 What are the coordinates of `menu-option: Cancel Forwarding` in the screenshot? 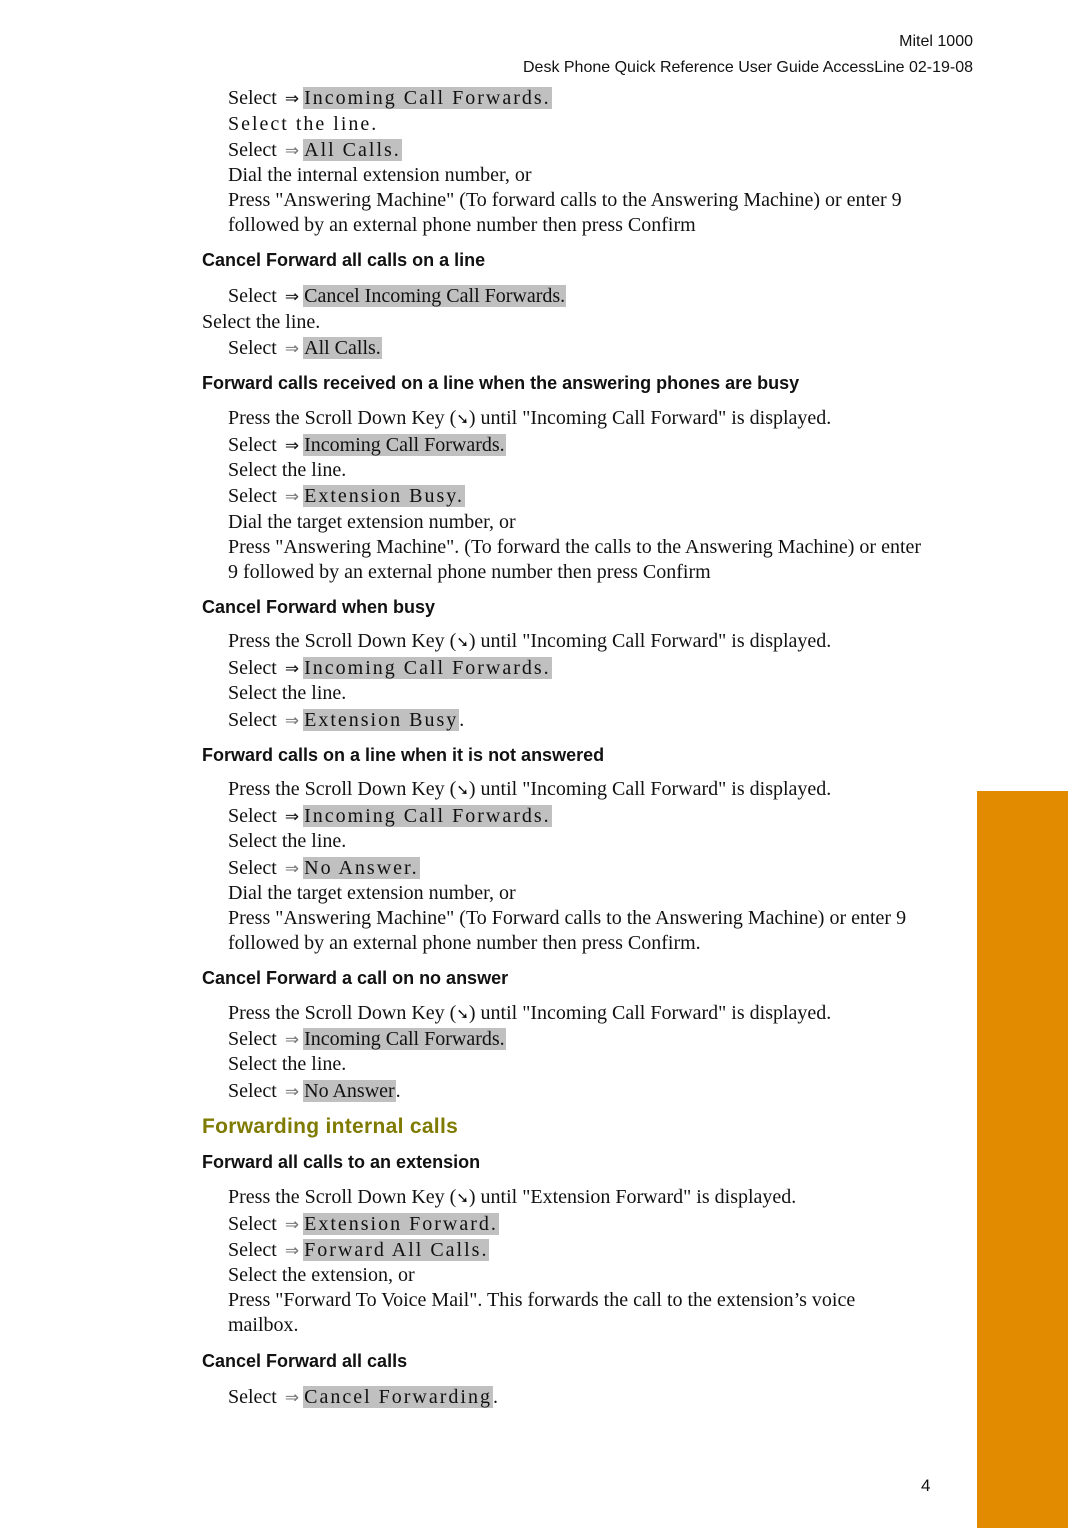 It's located at (398, 1397).